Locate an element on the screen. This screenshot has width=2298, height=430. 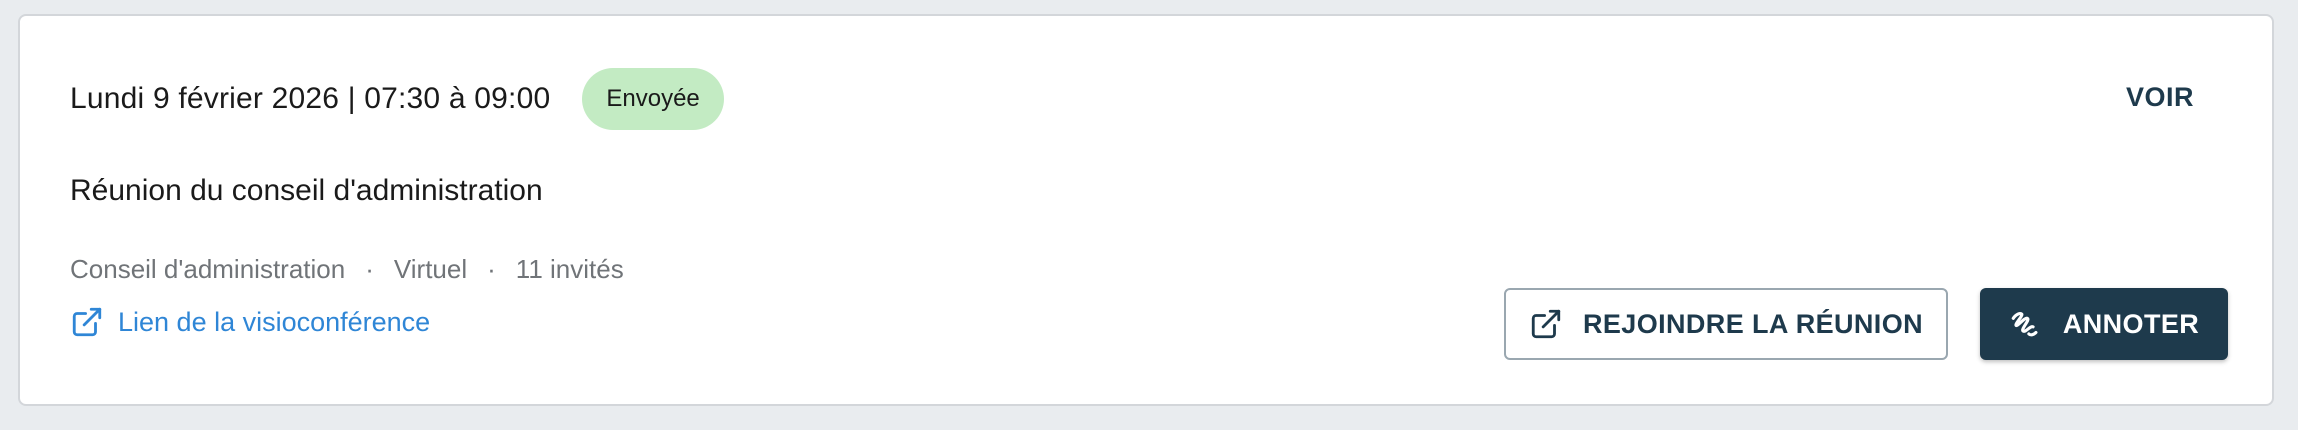
meeting-committee: Conseil d'administration is located at coordinates (208, 269).